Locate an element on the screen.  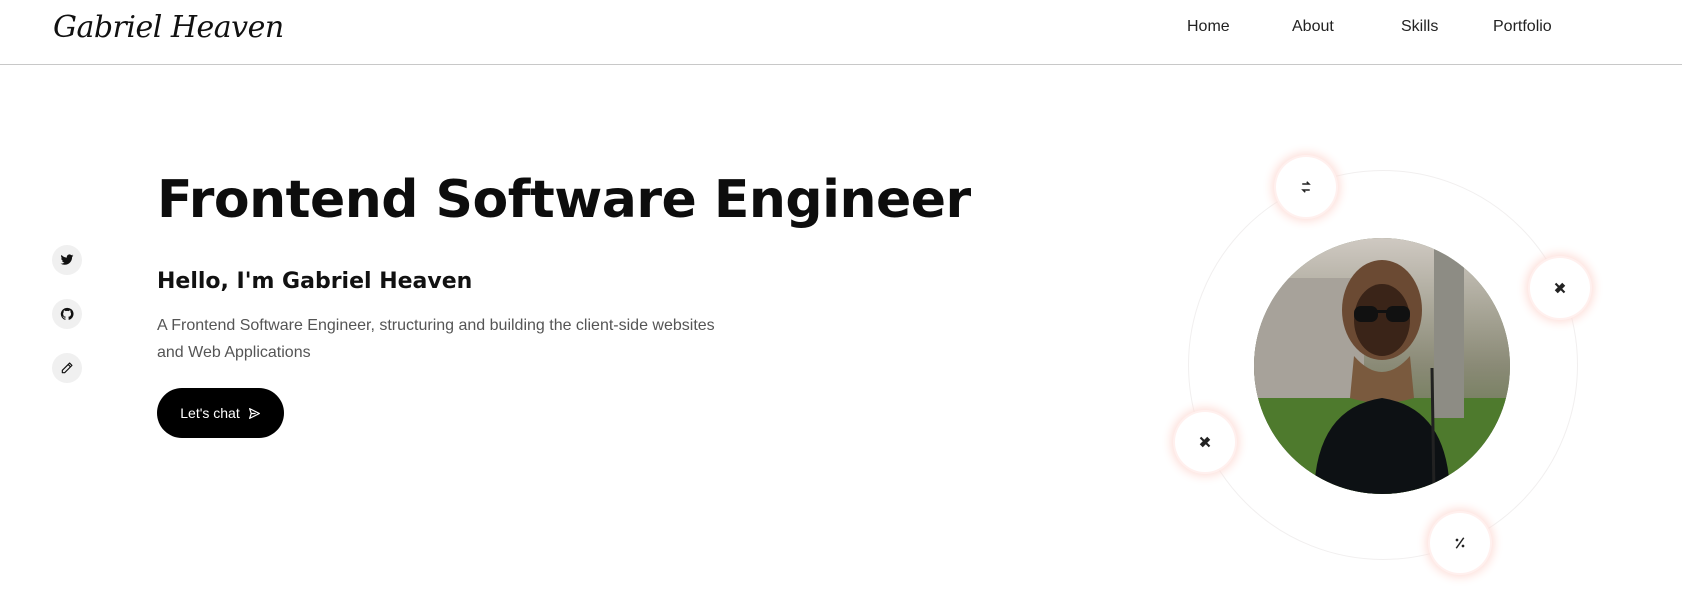
profile-photo-illustration is located at coordinates (1382, 366).